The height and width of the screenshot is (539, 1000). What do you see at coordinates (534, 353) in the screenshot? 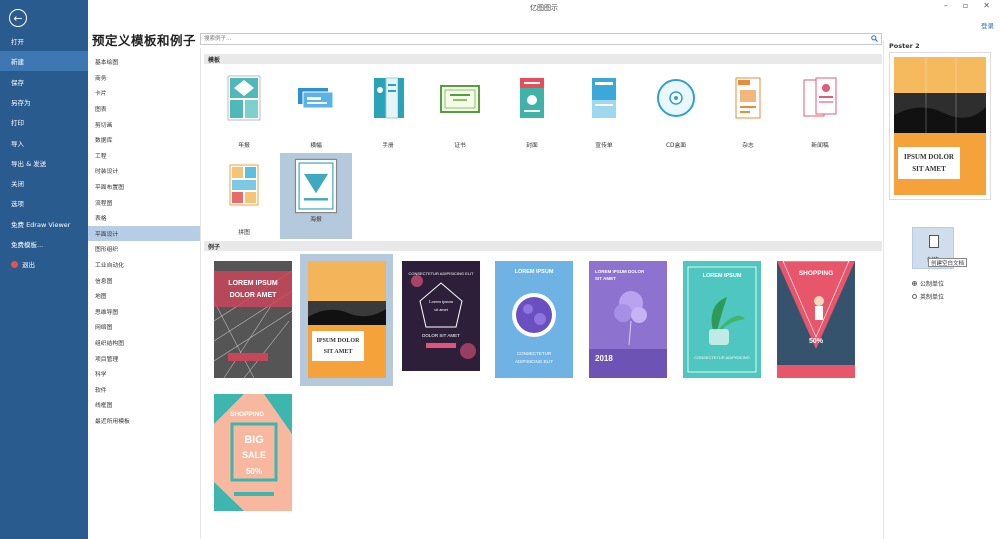
I see `example-line: CONSECTETUR` at bounding box center [534, 353].